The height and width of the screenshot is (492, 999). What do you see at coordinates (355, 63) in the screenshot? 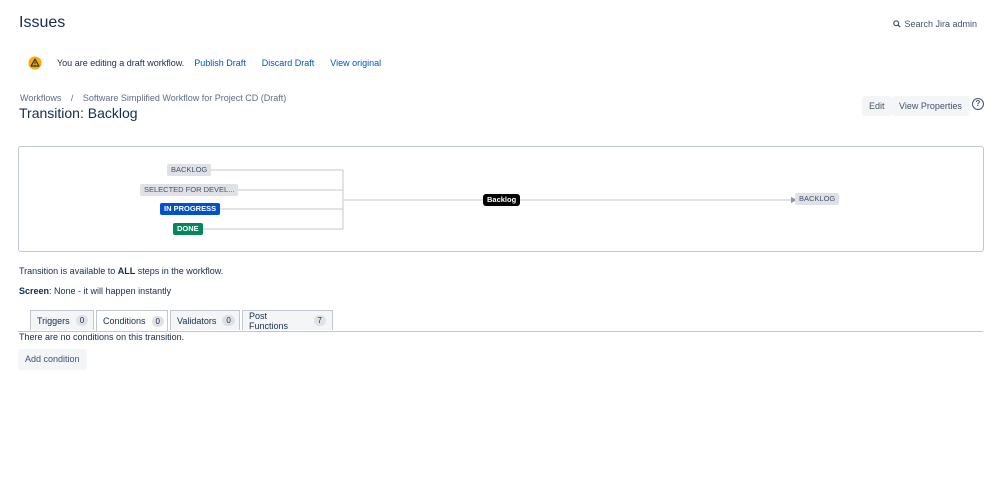
I see `view-original-link: View original` at bounding box center [355, 63].